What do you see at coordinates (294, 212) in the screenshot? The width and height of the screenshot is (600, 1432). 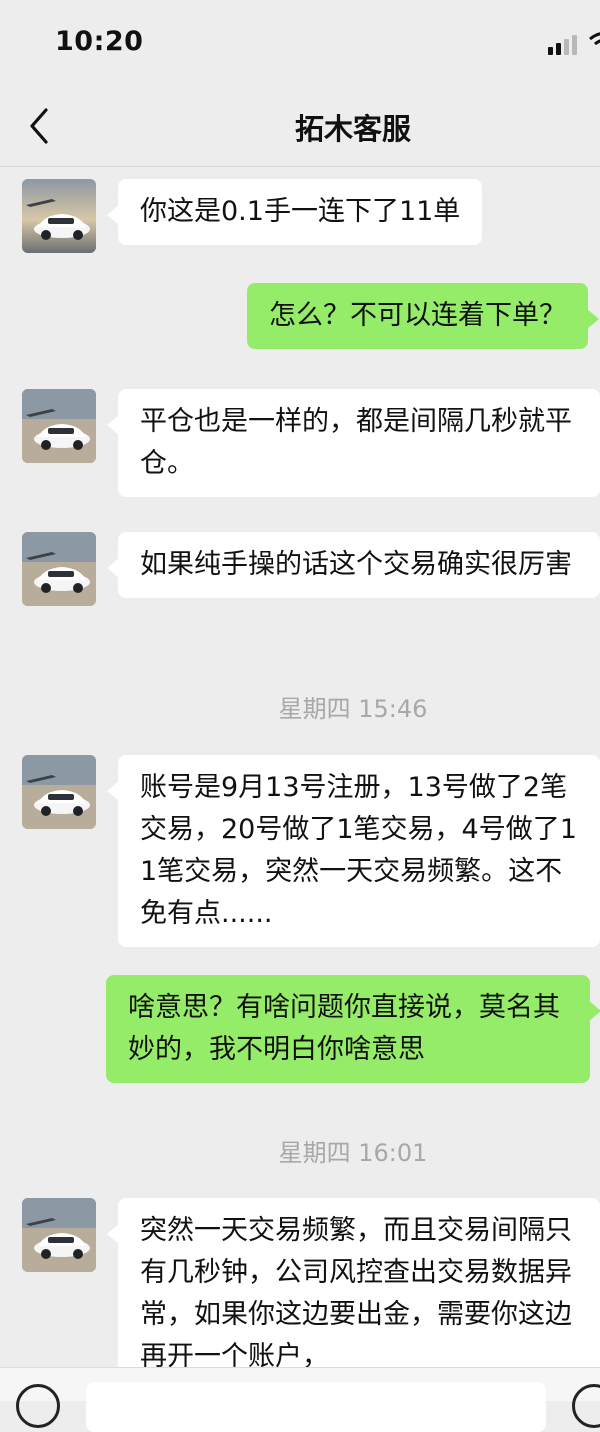 I see `message-bubble-incoming: 你这是0.1手一连下了11单` at bounding box center [294, 212].